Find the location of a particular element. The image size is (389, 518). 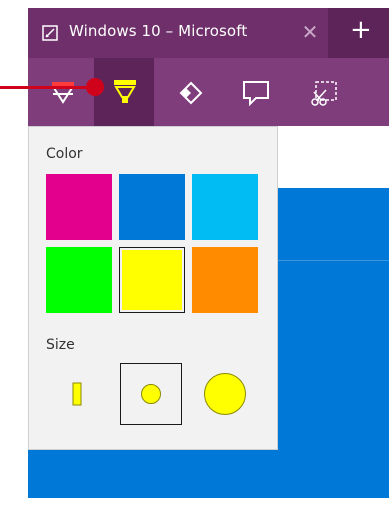

tab-title: Windows 10 – Microsoft is located at coordinates (158, 31).